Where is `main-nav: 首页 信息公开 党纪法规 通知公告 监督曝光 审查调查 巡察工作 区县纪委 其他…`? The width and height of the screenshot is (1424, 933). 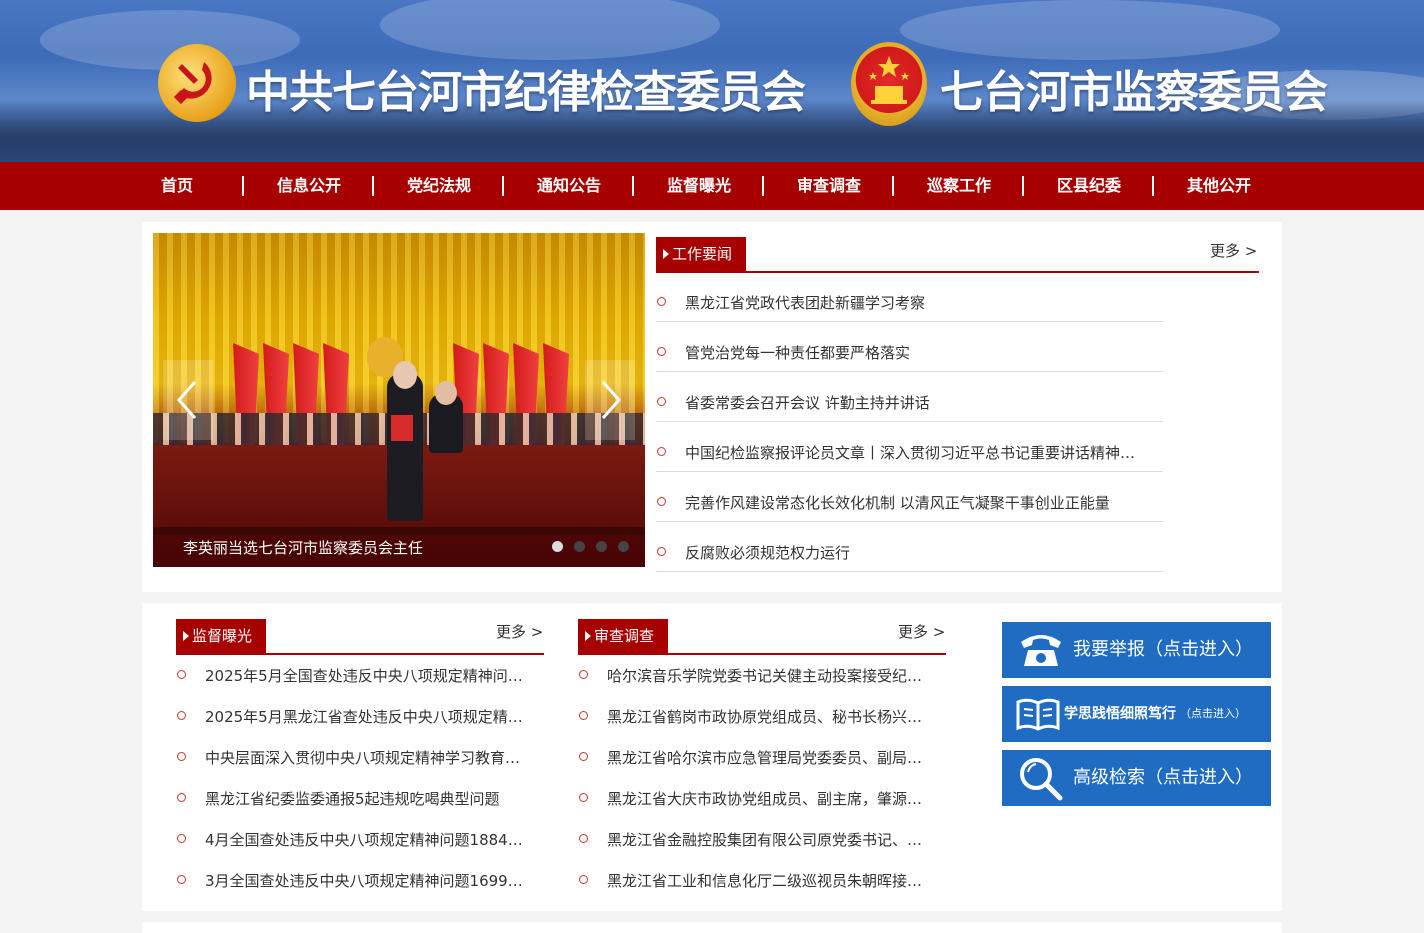
main-nav: 首页 信息公开 党纪法规 通知公告 监督曝光 审查调查 巡察工作 区县纪委 其他… is located at coordinates (712, 186).